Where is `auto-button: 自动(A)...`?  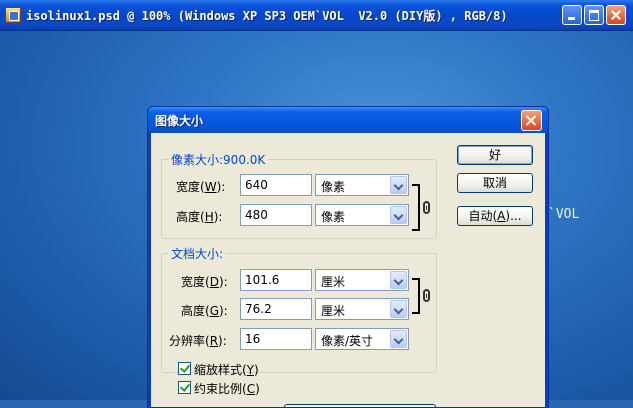 auto-button: 自动(A)... is located at coordinates (495, 216).